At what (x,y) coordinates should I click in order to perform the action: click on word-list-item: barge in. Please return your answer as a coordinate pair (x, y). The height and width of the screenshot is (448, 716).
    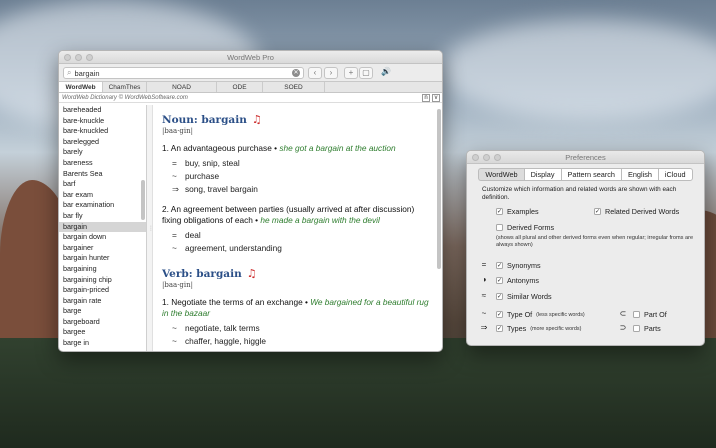
    Looking at the image, I should click on (102, 343).